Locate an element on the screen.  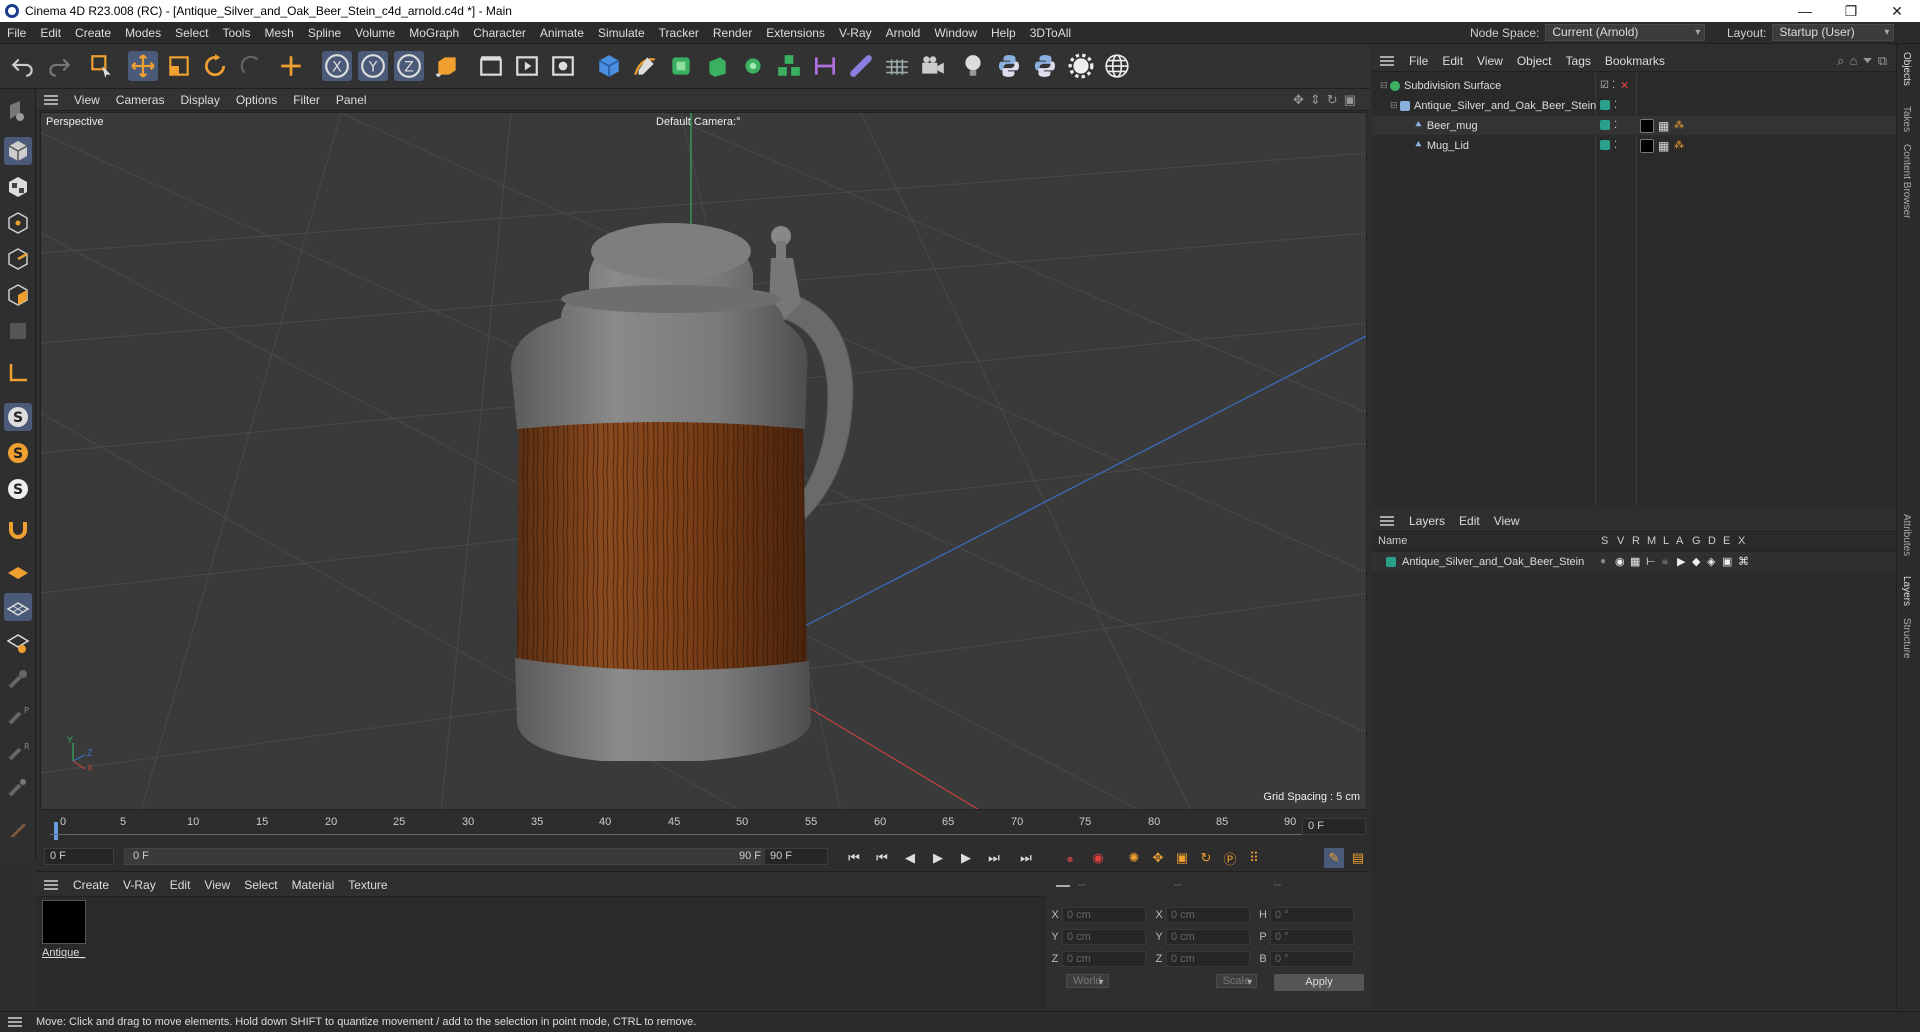
transform-tool-button is located at coordinates (291, 66).